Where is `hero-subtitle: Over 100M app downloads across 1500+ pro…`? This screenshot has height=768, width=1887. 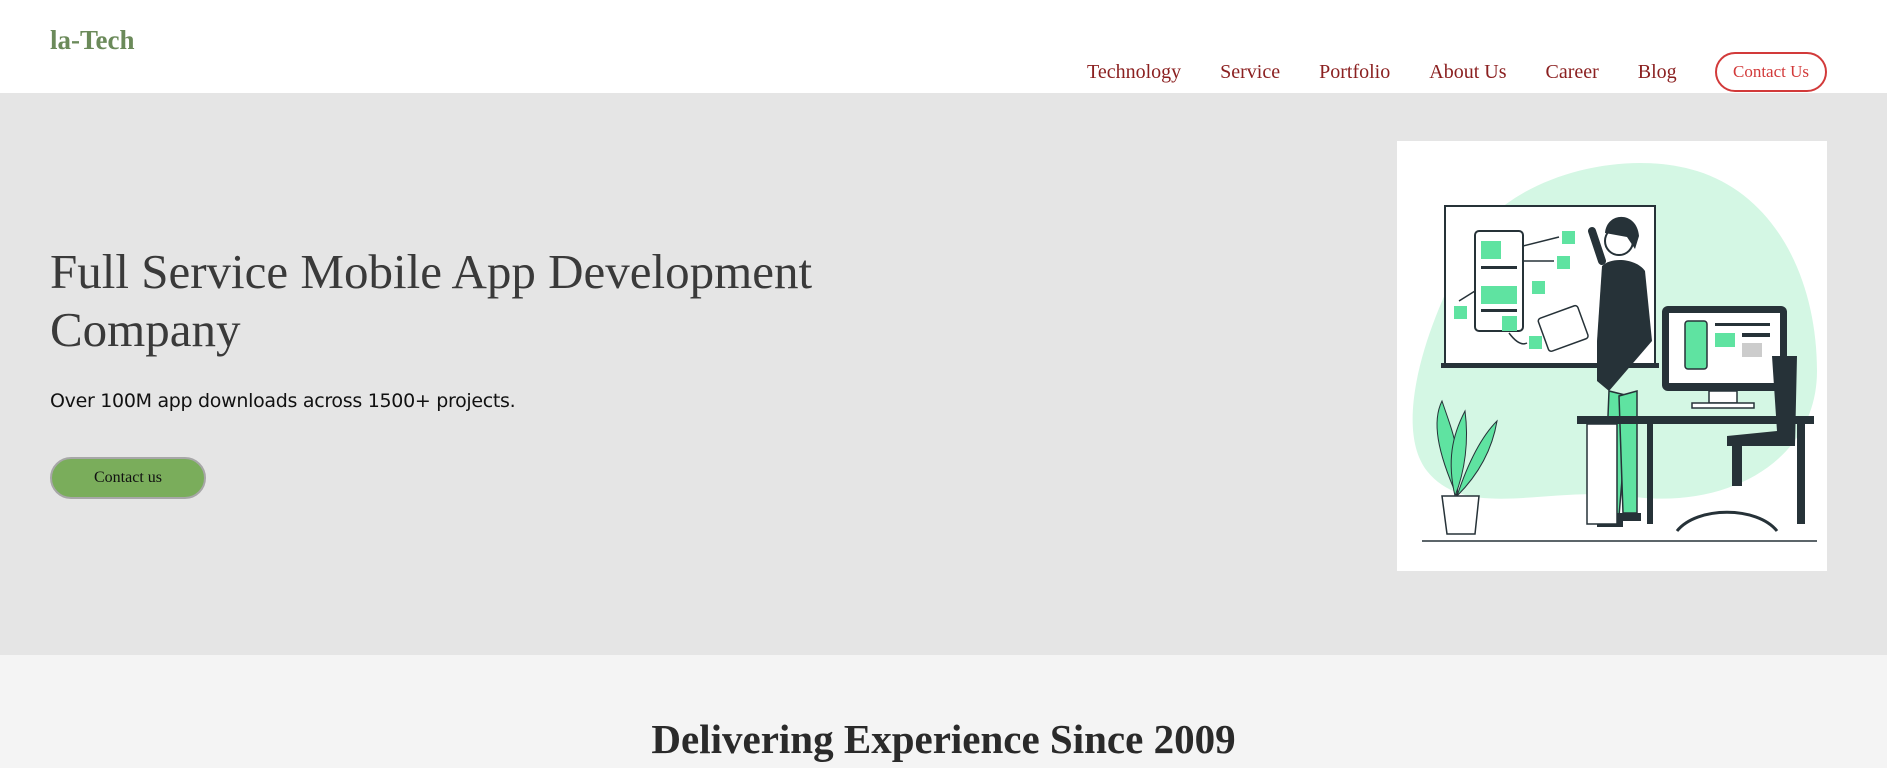
hero-subtitle: Over 100M app downloads across 1500+ pro… is located at coordinates (283, 401).